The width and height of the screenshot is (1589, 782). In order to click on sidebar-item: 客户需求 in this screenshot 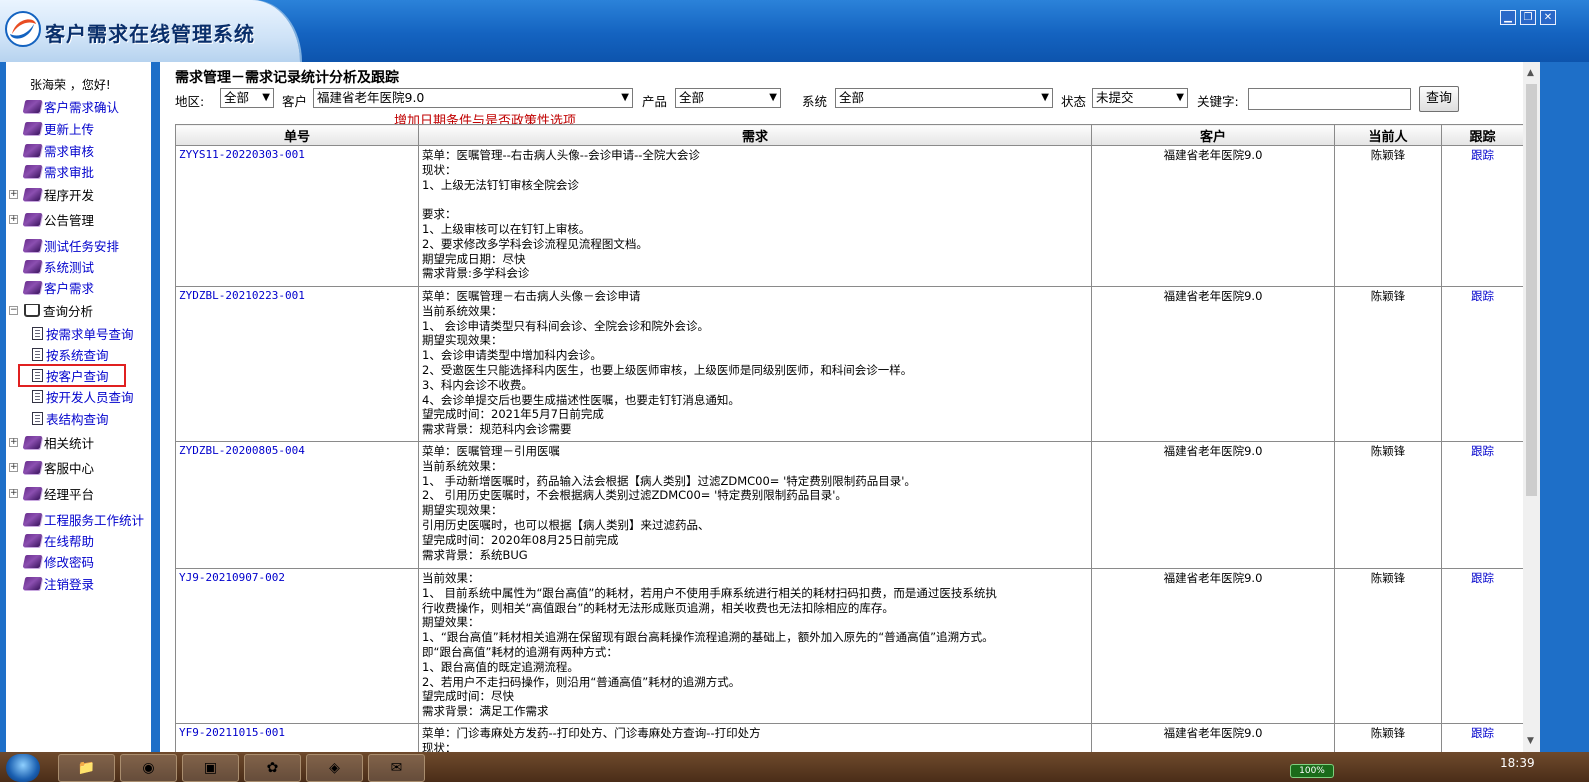, I will do `click(58, 287)`.